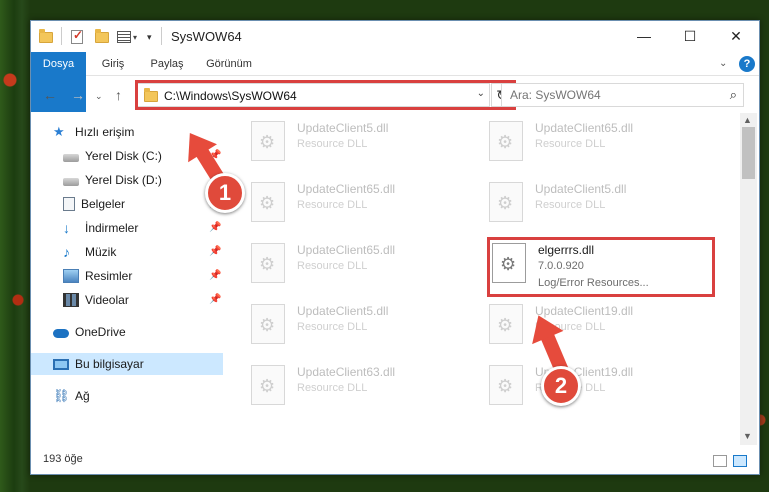 Image resolution: width=769 pixels, height=492 pixels. I want to click on downloads-icon: ↓, so click(66, 228).